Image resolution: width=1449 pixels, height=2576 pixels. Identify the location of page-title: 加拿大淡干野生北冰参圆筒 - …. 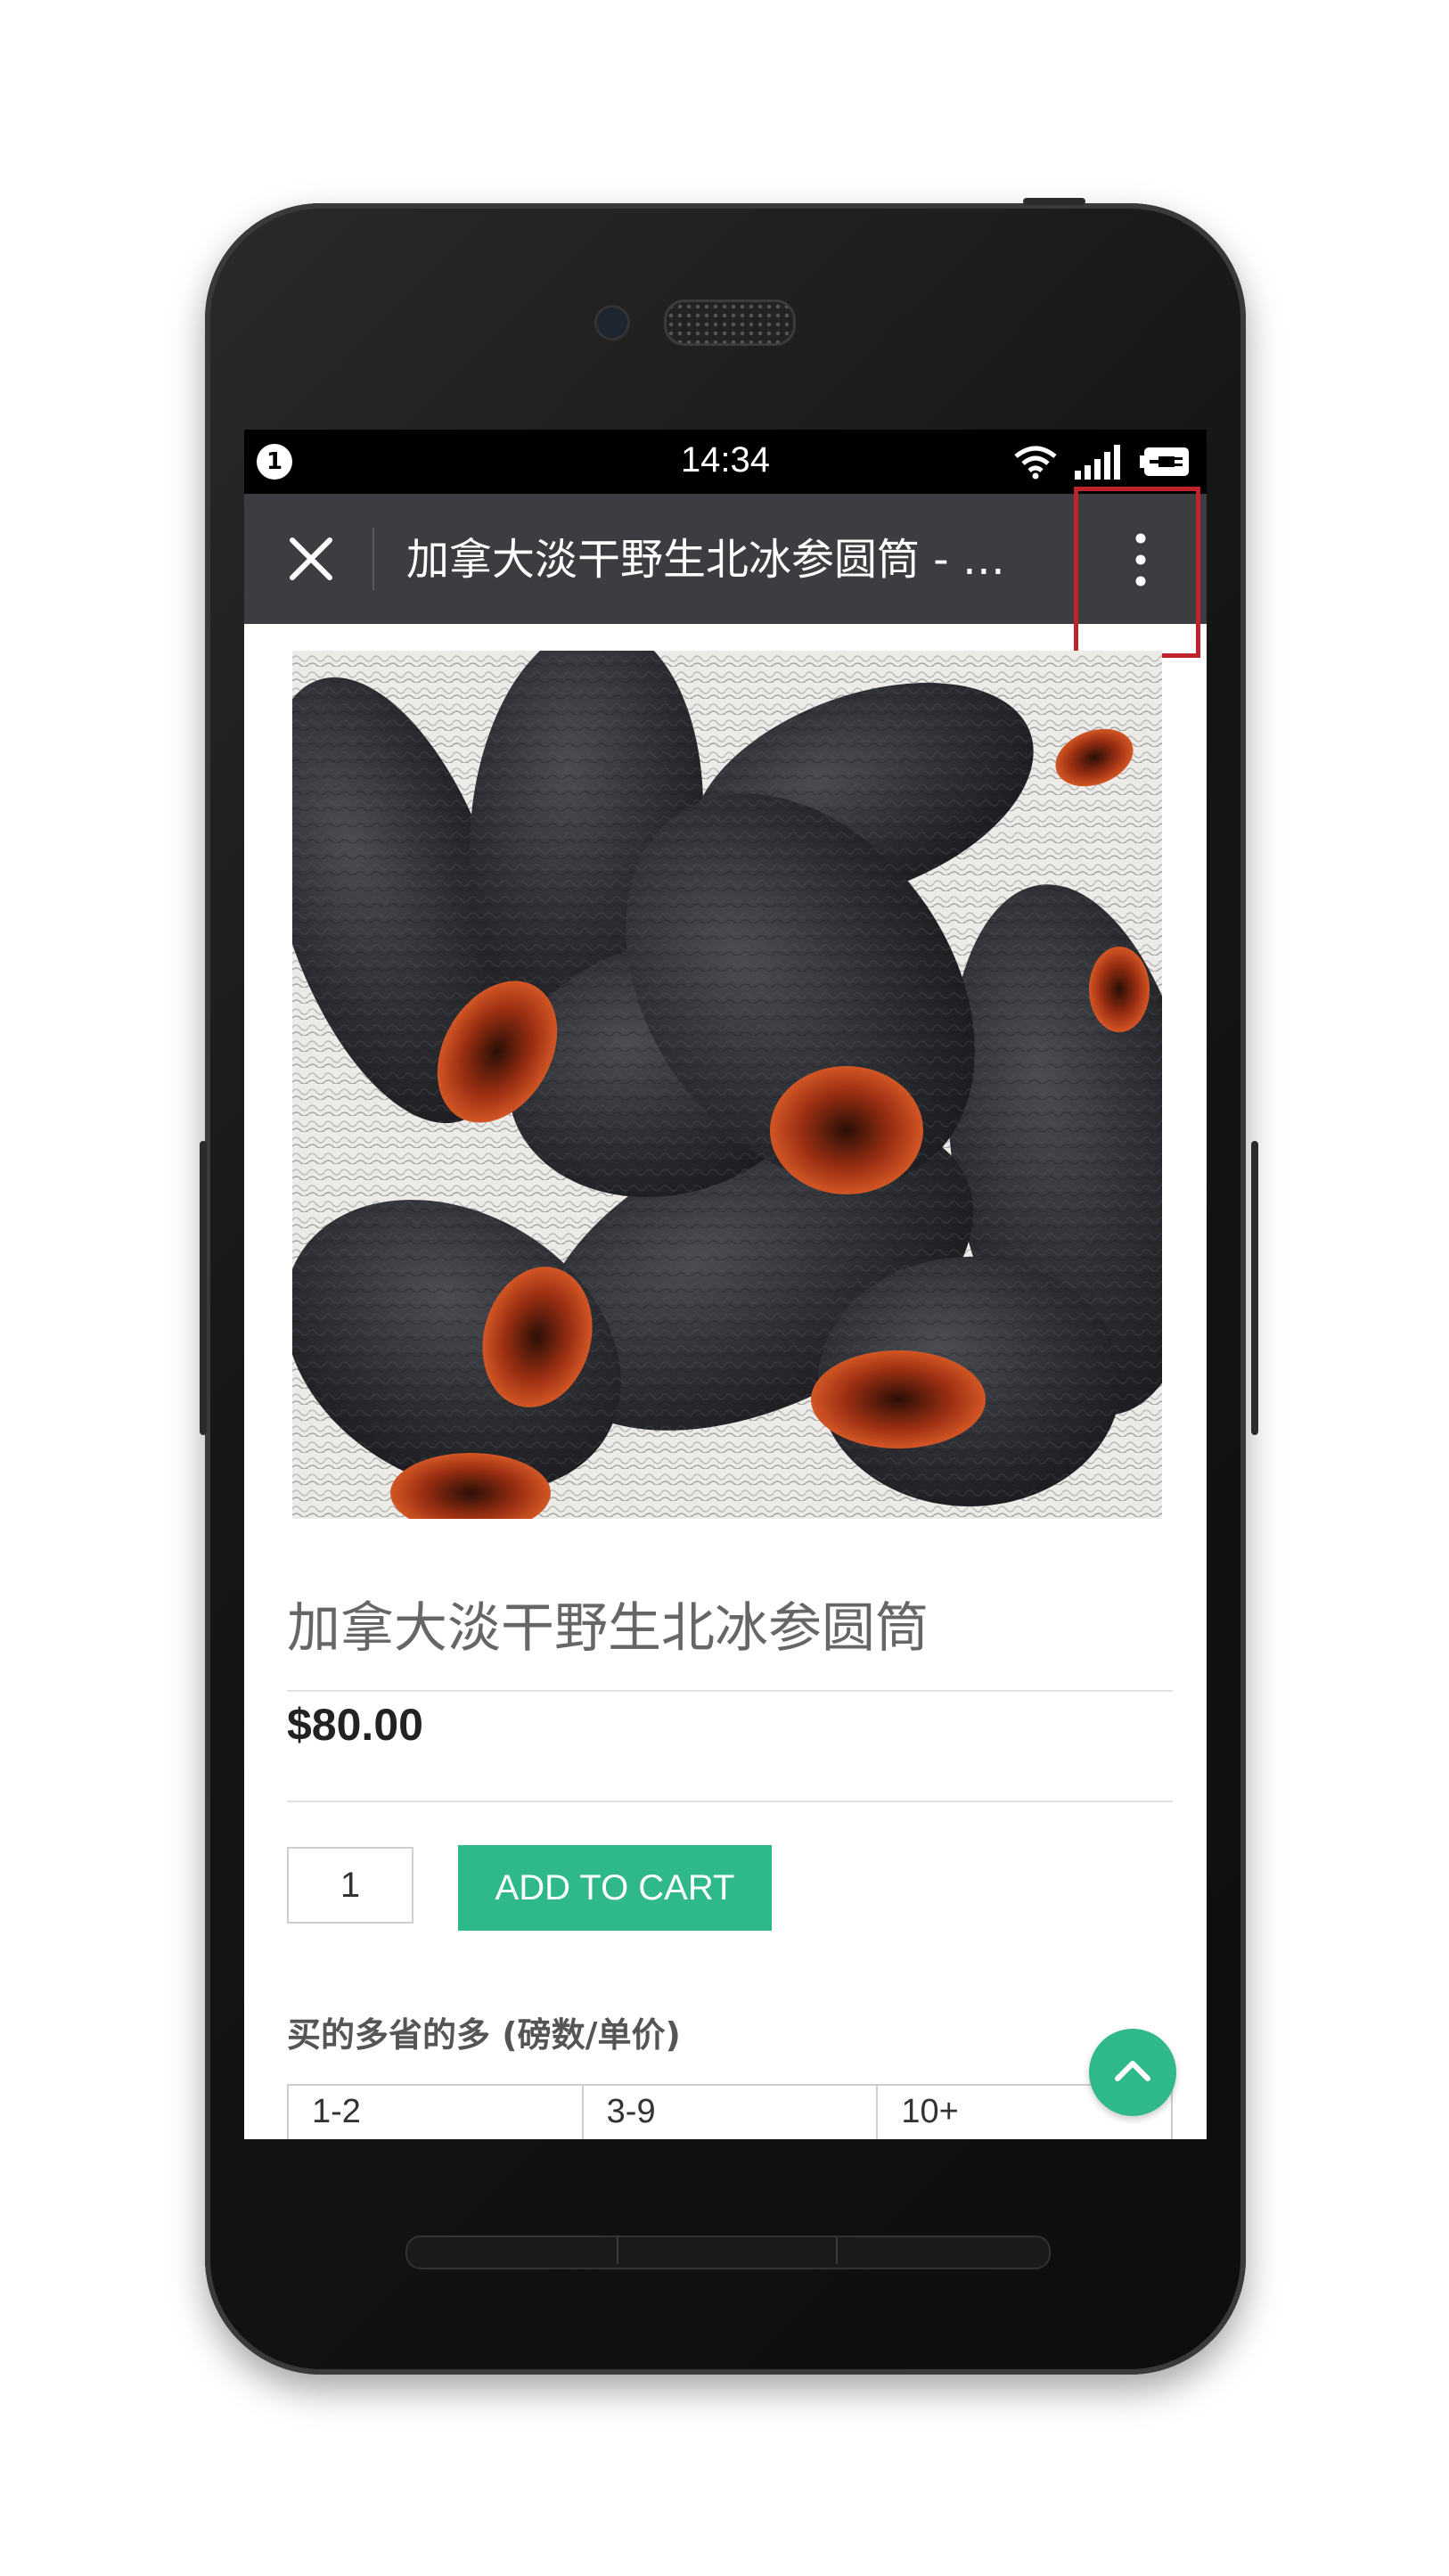
(705, 560).